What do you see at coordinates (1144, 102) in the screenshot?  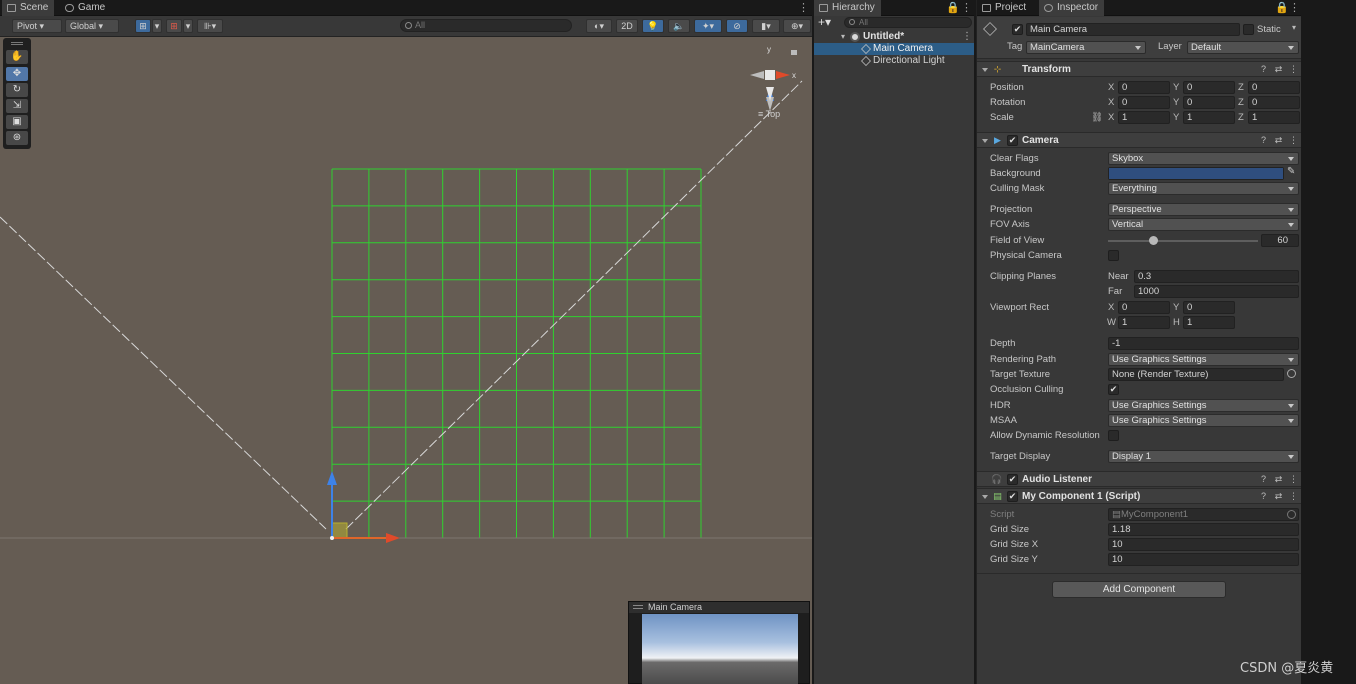 I see `rotation-x-field: 0` at bounding box center [1144, 102].